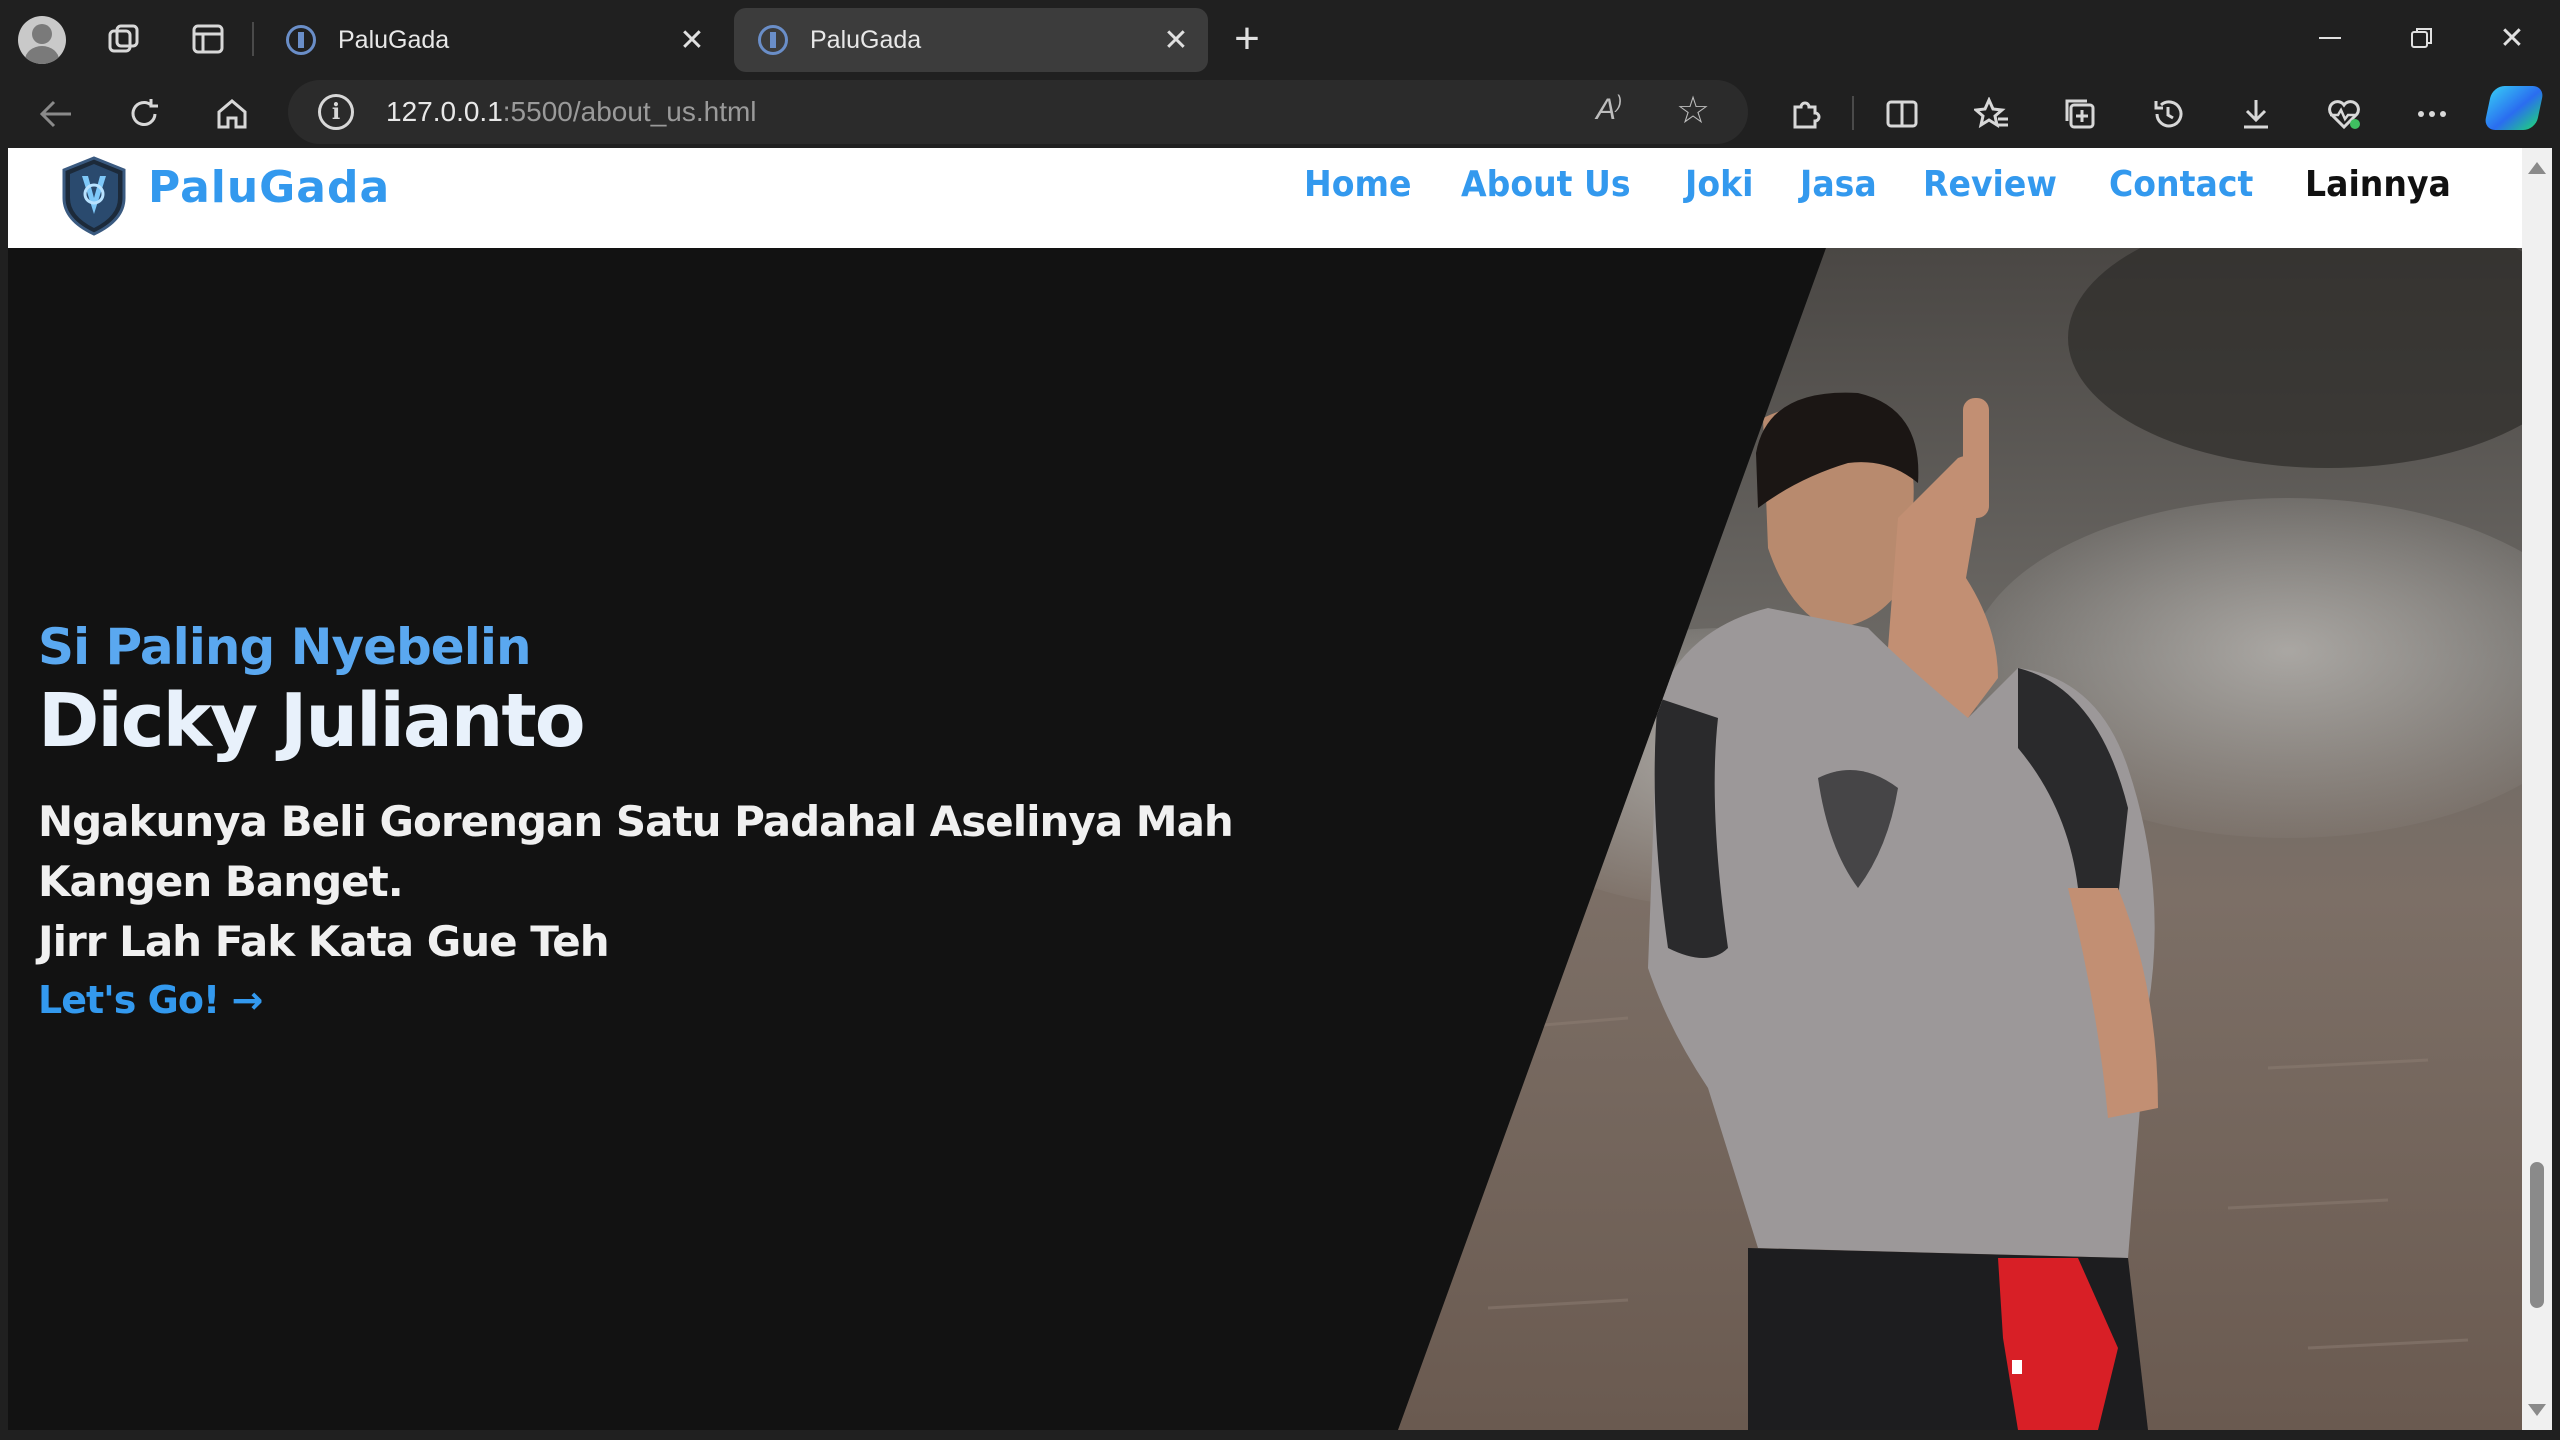 This screenshot has width=2560, height=1440. Describe the element at coordinates (144, 114) in the screenshot. I see `refresh-icon` at that location.